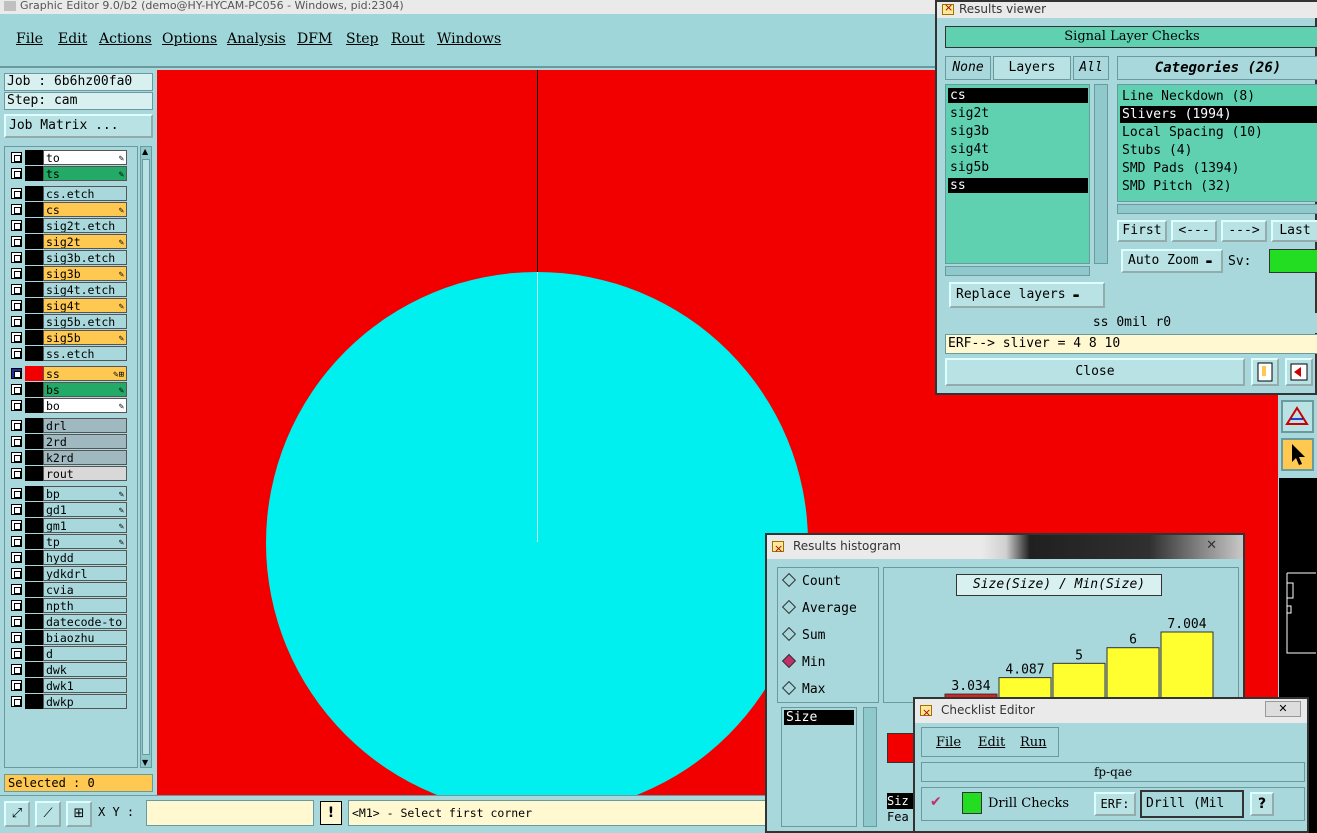  Describe the element at coordinates (71, 493) in the screenshot. I see `layer-row: bp ✎` at that location.